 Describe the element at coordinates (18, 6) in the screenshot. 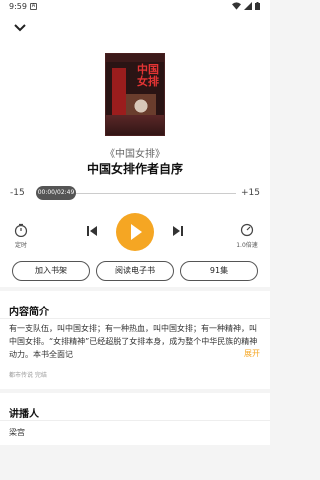

I see `status-time: 9:59` at that location.